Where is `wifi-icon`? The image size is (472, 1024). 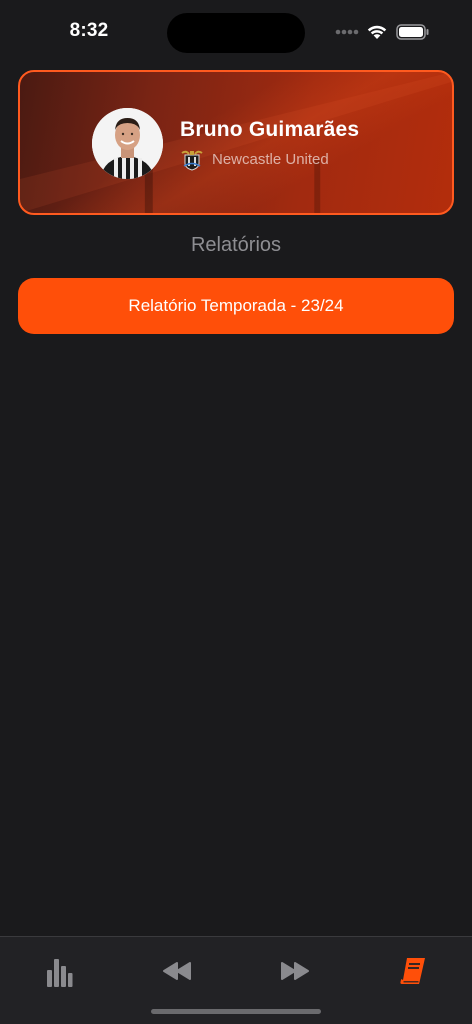 wifi-icon is located at coordinates (377, 32).